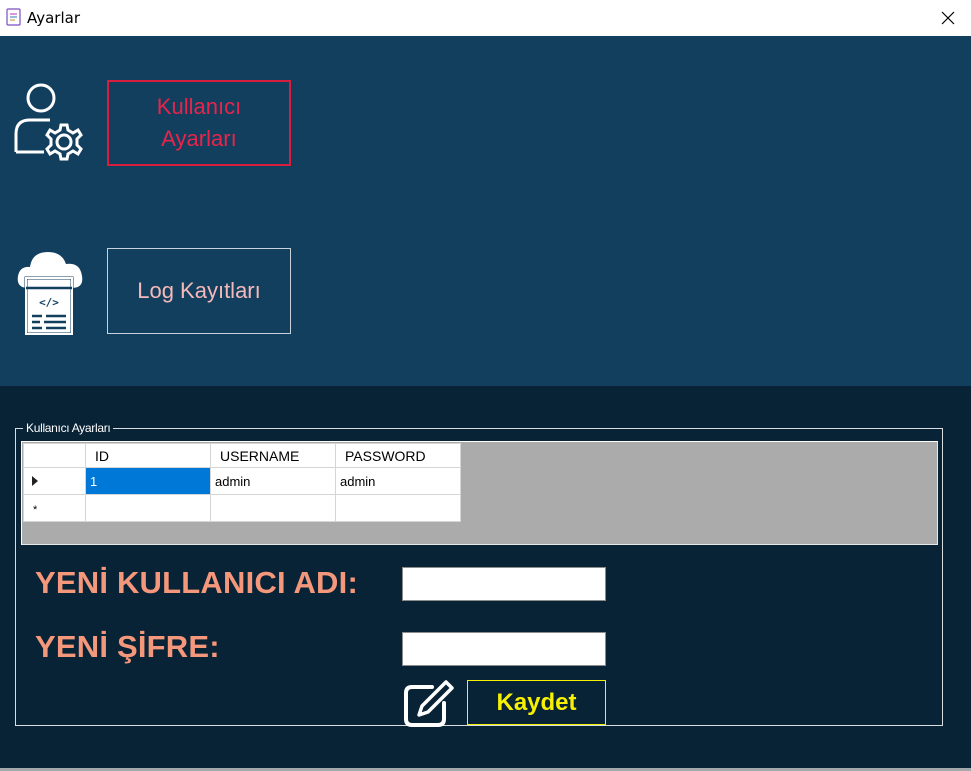  What do you see at coordinates (148, 455) in the screenshot?
I see `column-header-id: ID` at bounding box center [148, 455].